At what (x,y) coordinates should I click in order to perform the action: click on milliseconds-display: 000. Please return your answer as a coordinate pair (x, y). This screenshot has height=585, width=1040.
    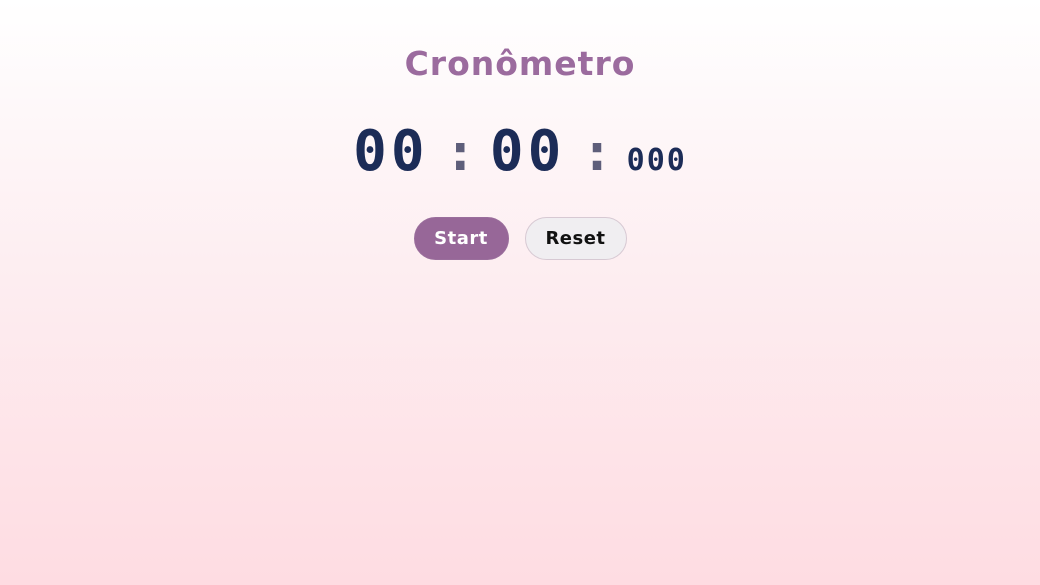
    Looking at the image, I should click on (656, 160).